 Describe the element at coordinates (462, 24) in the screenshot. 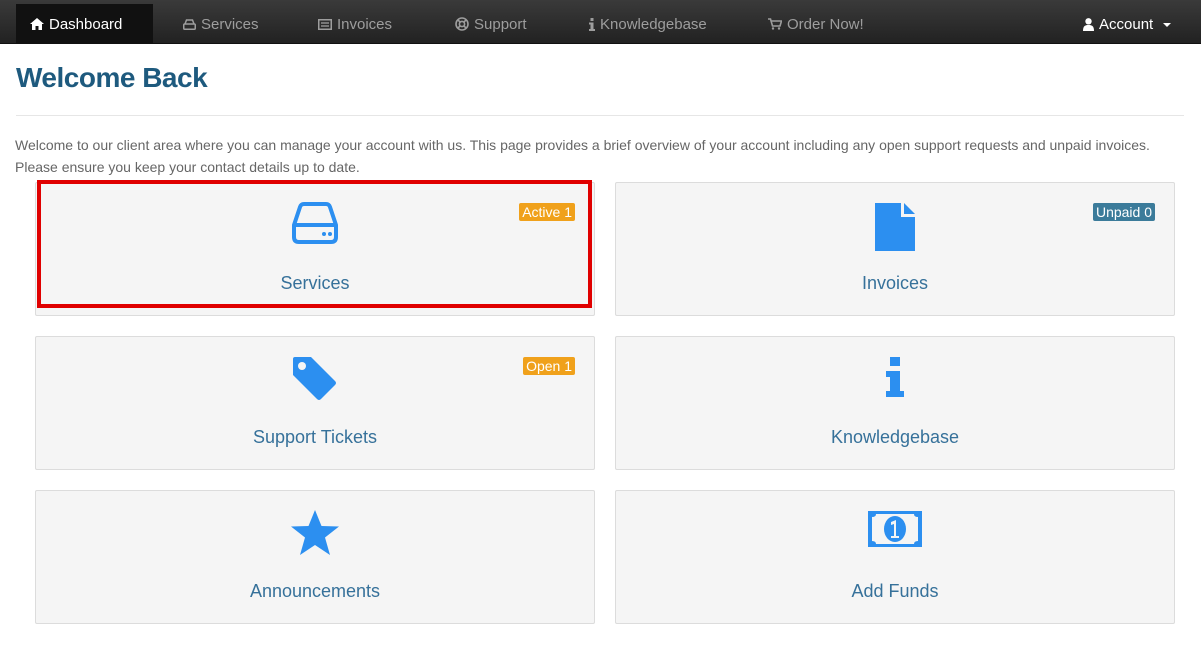

I see `life-ring-icon` at that location.